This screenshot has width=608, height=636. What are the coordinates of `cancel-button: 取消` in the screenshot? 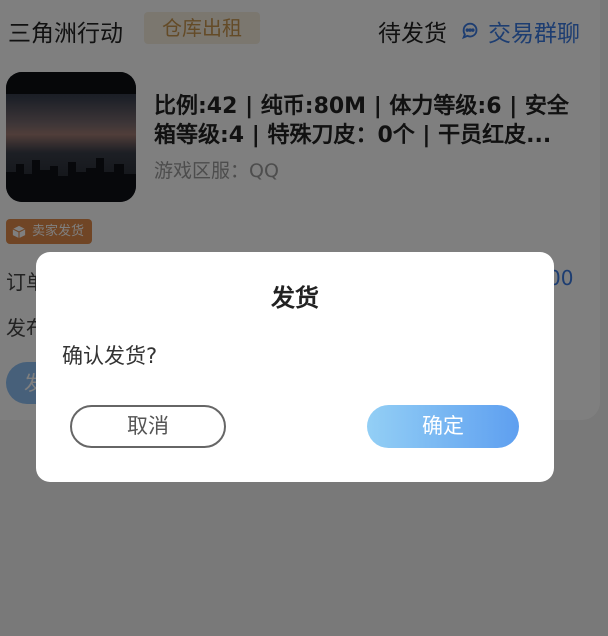 It's located at (148, 426).